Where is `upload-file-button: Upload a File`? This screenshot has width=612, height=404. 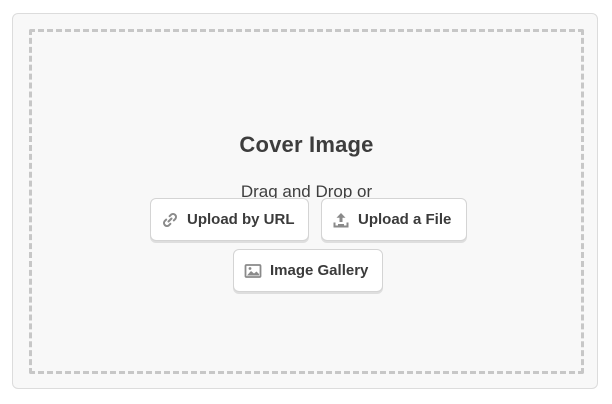 upload-file-button: Upload a File is located at coordinates (394, 219).